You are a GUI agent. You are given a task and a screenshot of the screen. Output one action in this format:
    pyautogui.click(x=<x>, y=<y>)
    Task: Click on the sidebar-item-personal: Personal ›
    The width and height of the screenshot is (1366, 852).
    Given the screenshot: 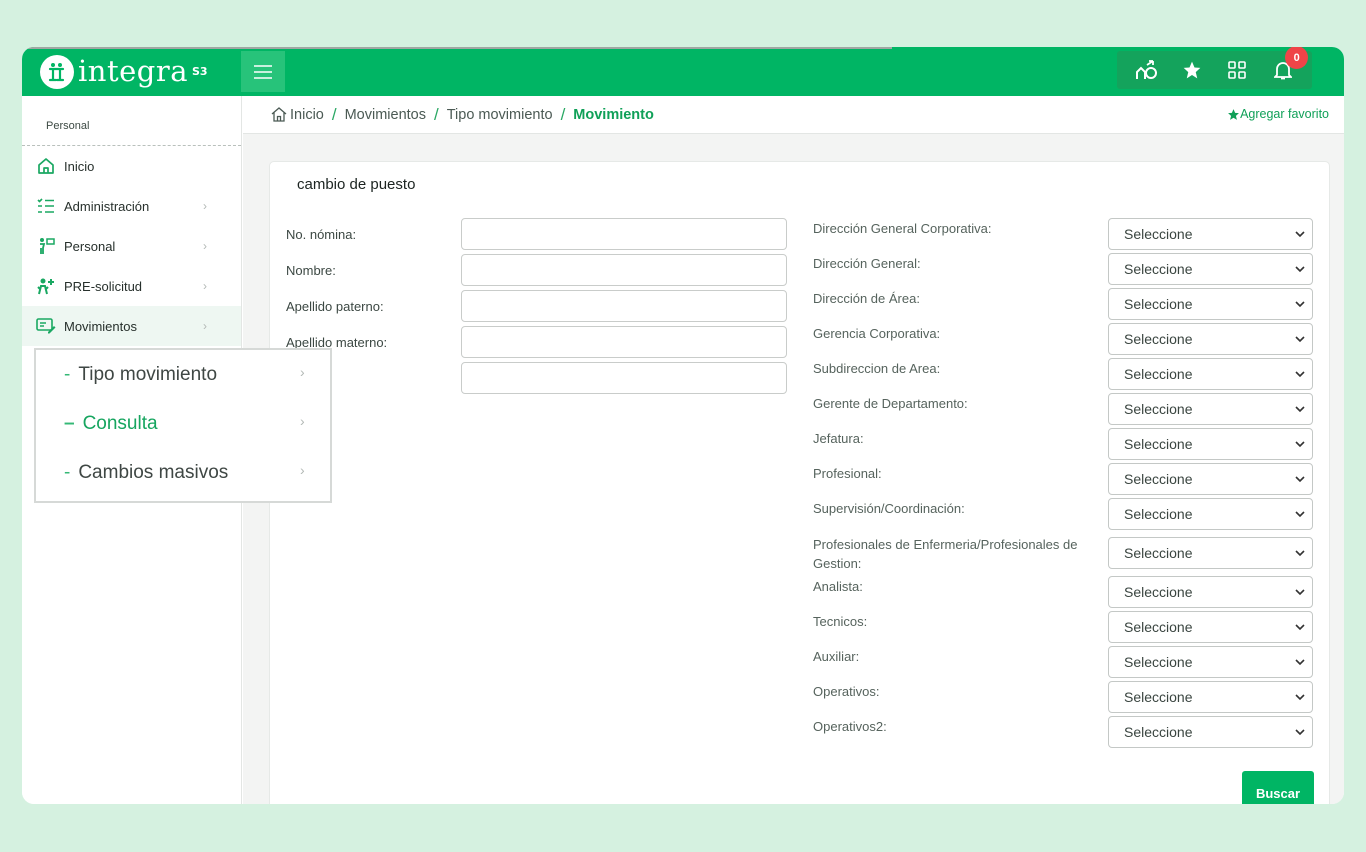 What is the action you would take?
    pyautogui.click(x=131, y=246)
    